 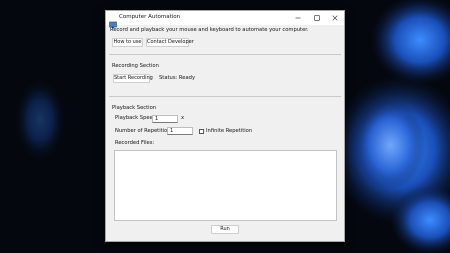 I want to click on minimize-button, so click(x=298, y=18).